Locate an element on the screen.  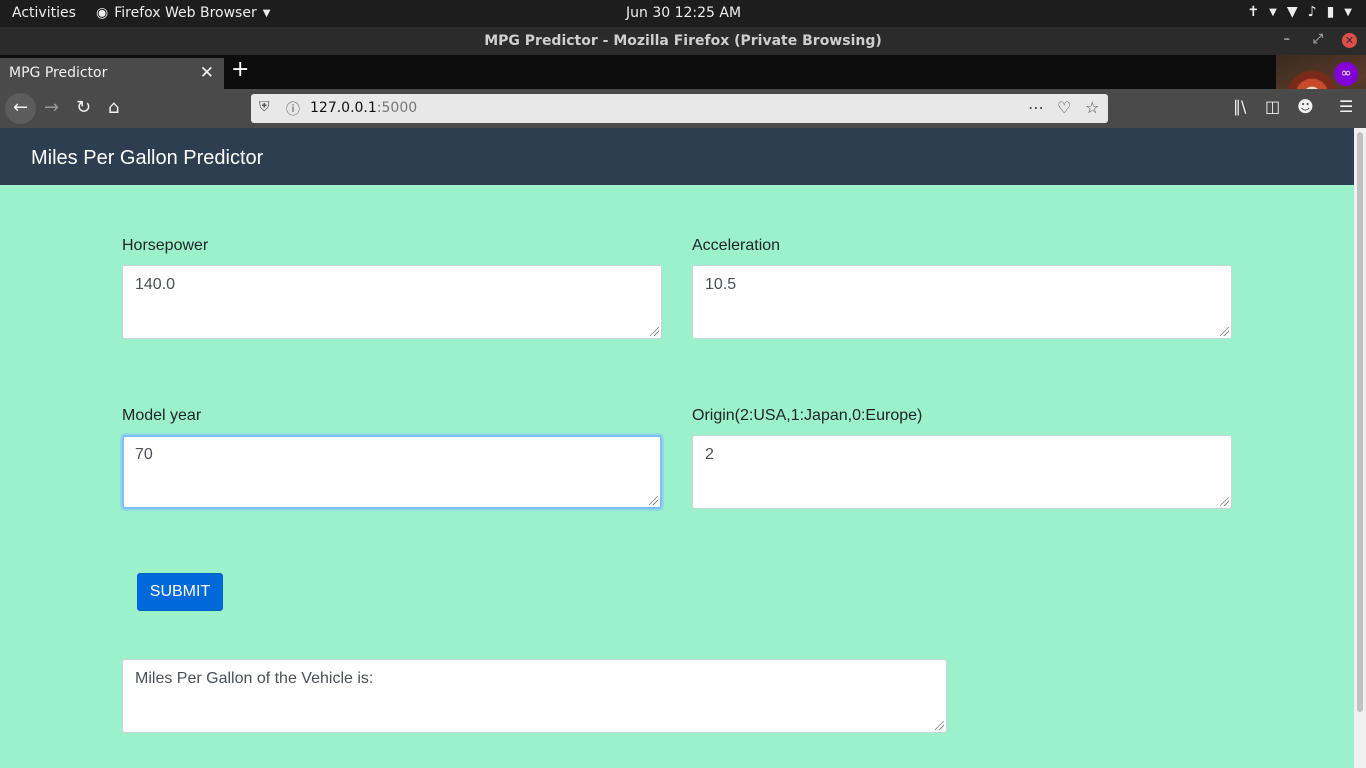
origin-label: Origin(2:USA,1:Japan,0:Europe) is located at coordinates (807, 415).